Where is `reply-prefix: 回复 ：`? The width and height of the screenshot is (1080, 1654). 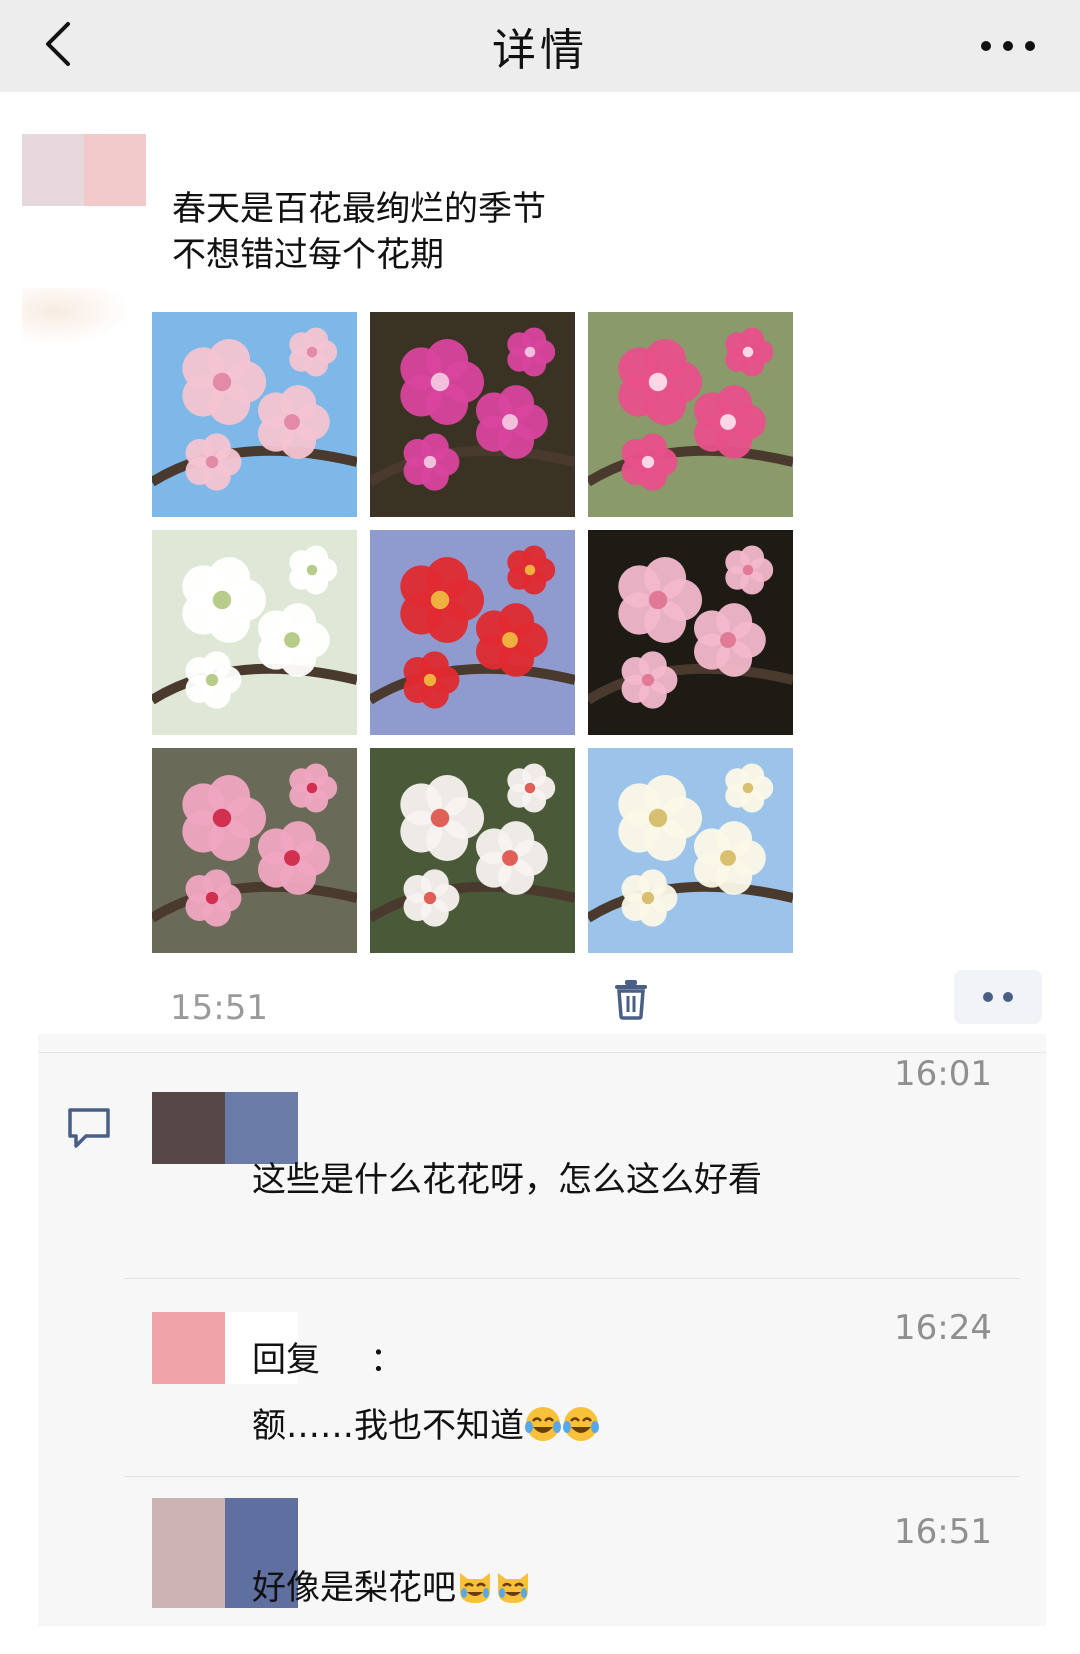 reply-prefix: 回复 ： is located at coordinates (328, 1356).